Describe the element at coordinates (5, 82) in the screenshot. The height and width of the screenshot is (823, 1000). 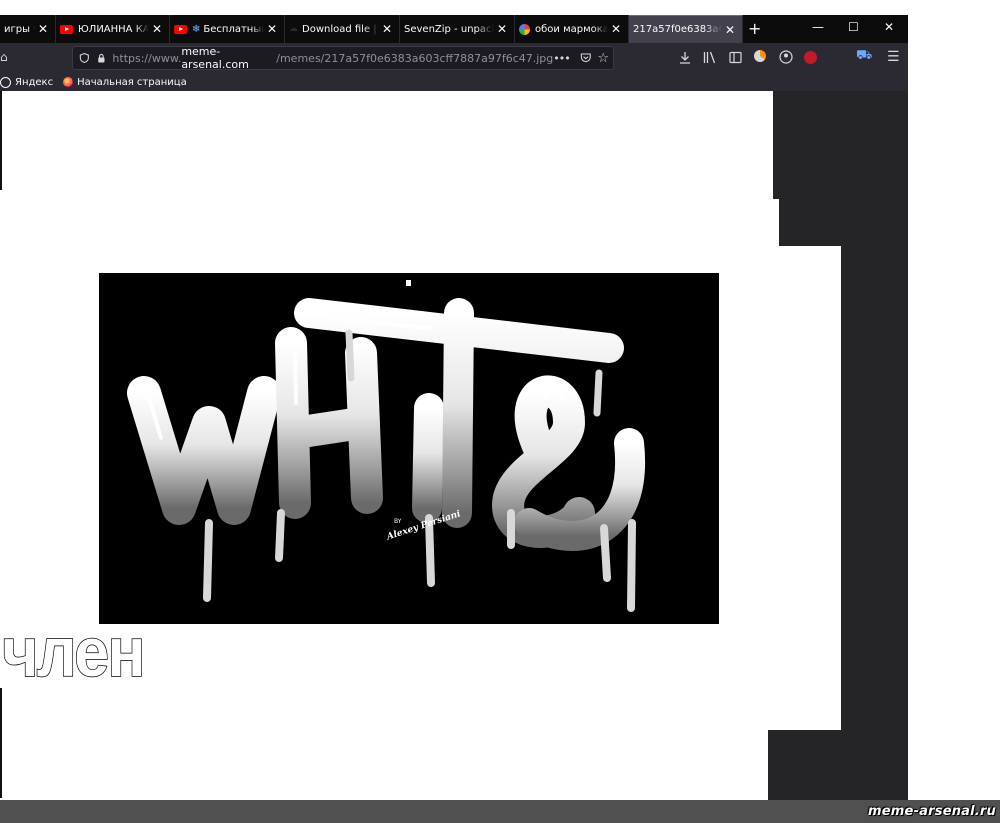
I see `globe-icon` at that location.